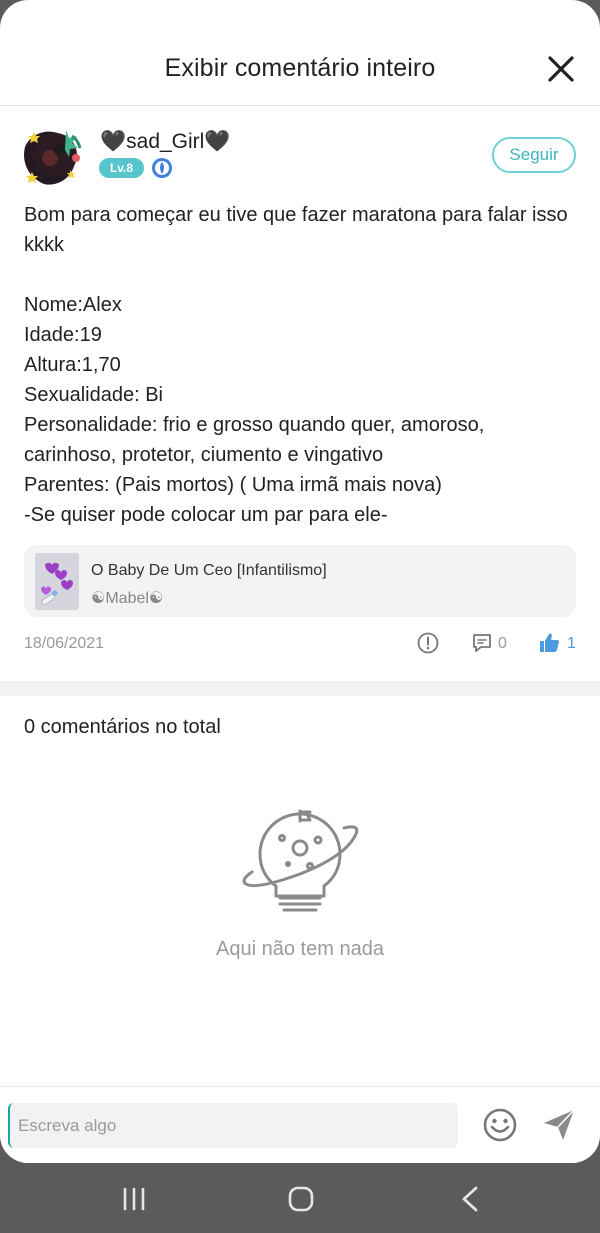 Image resolution: width=600 pixels, height=1233 pixels. Describe the element at coordinates (209, 570) in the screenshot. I see `linked-post-title: O Baby De Um Ceo [Infantilismo]` at that location.